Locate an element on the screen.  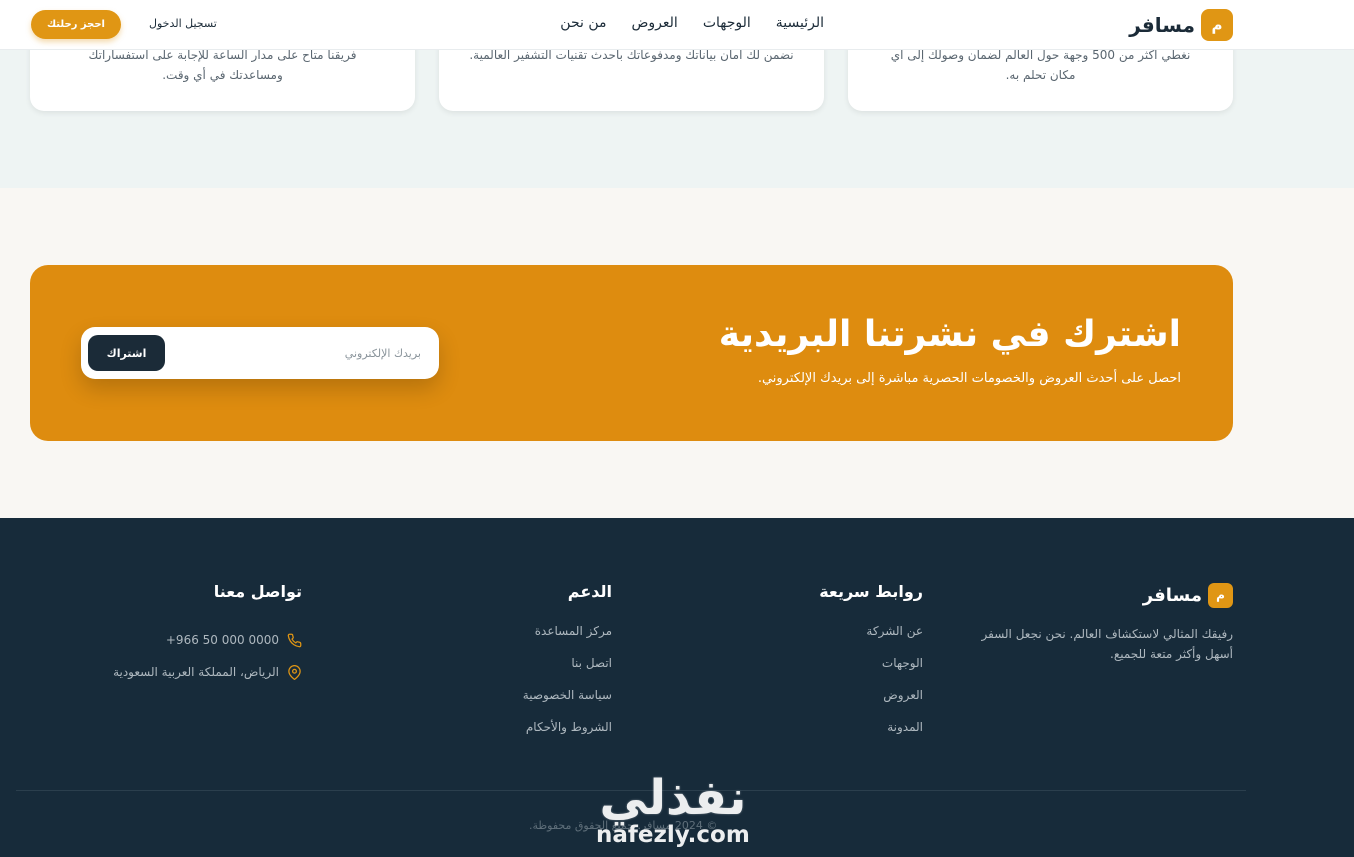
phone-number: +966 50 000 0000 is located at coordinates (222, 640).